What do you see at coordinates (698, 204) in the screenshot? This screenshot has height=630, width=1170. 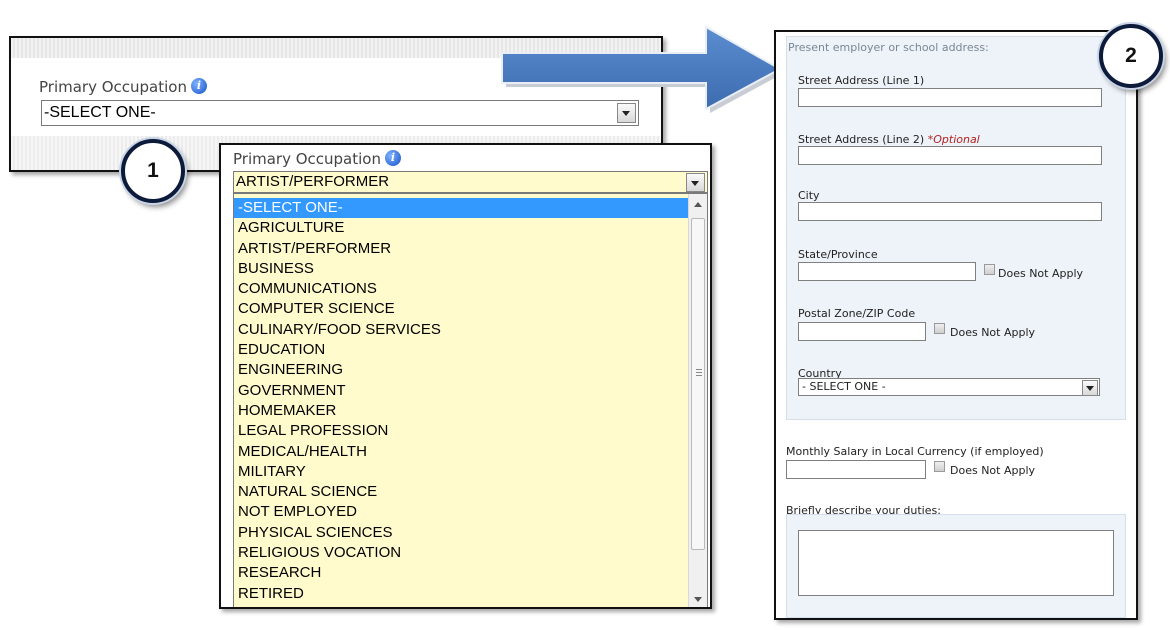 I see `scroll-up-arrow-icon` at bounding box center [698, 204].